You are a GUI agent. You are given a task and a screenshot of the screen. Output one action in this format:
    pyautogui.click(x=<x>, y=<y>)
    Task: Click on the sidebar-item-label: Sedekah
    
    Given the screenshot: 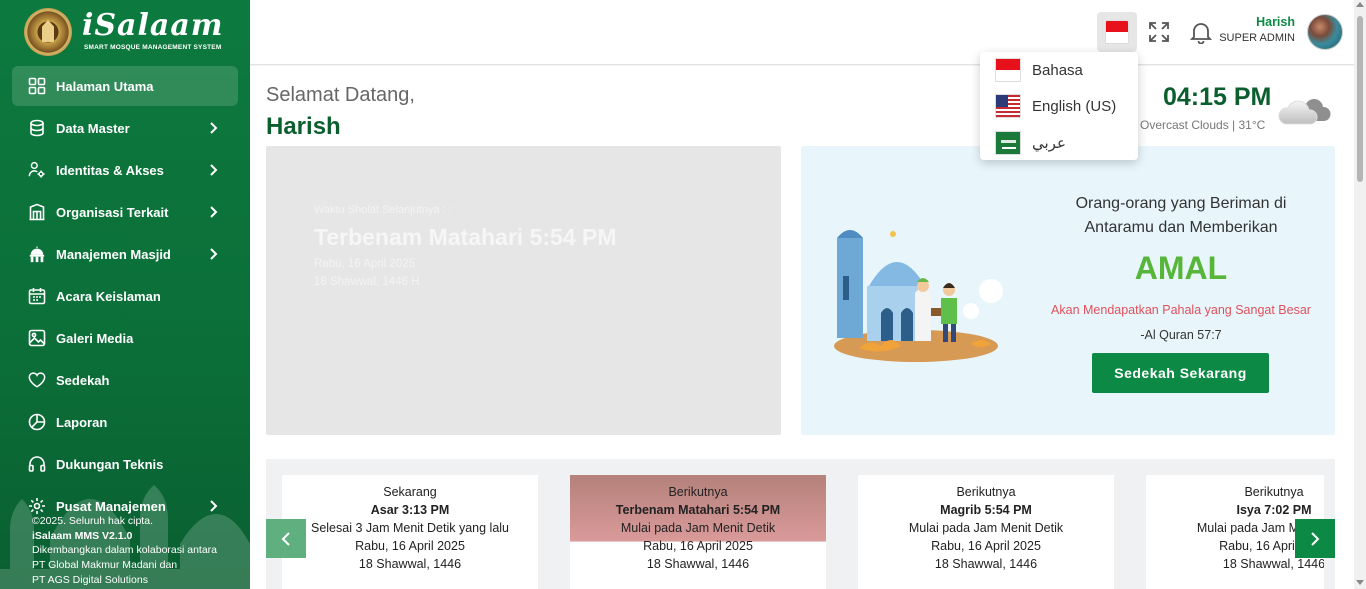 What is the action you would take?
    pyautogui.click(x=83, y=380)
    